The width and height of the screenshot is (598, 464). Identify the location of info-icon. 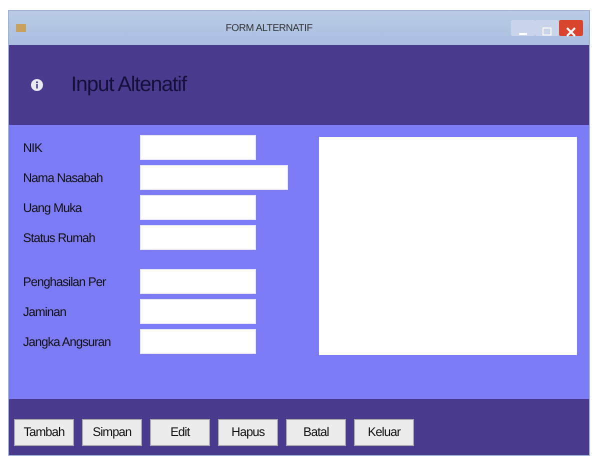
(37, 85).